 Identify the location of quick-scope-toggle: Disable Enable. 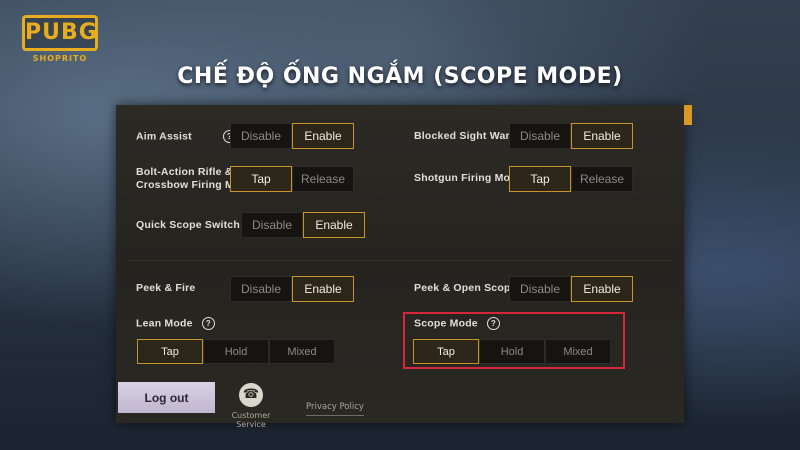
(303, 225).